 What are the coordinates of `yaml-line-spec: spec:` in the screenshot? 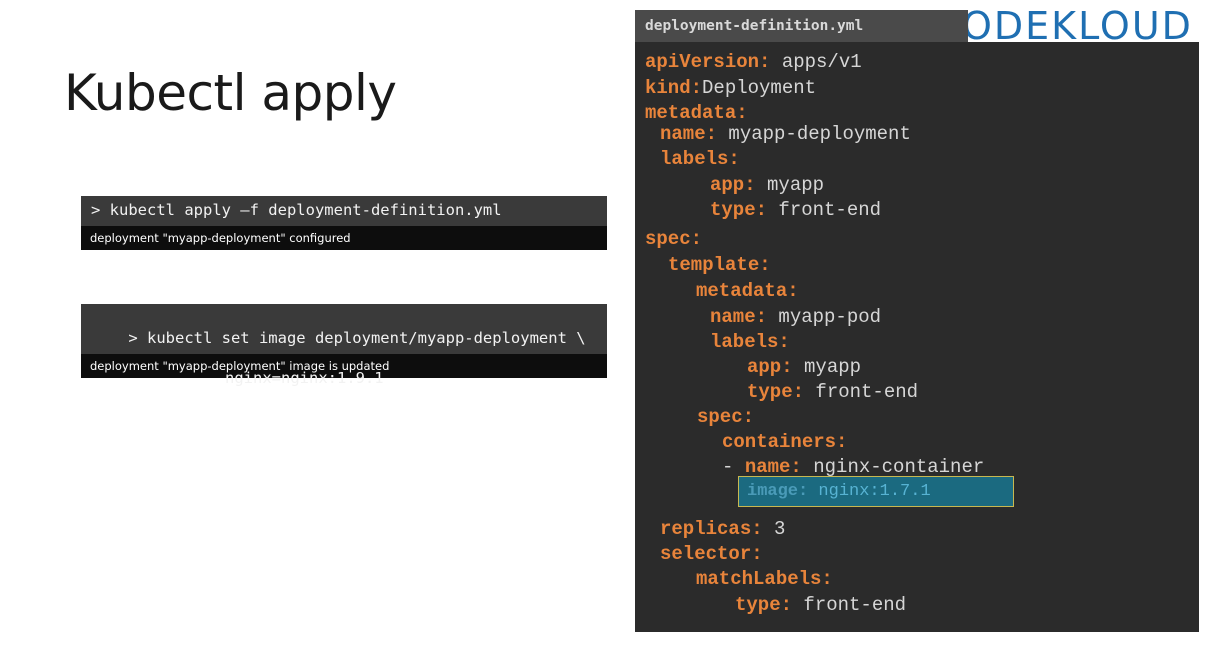 It's located at (674, 239).